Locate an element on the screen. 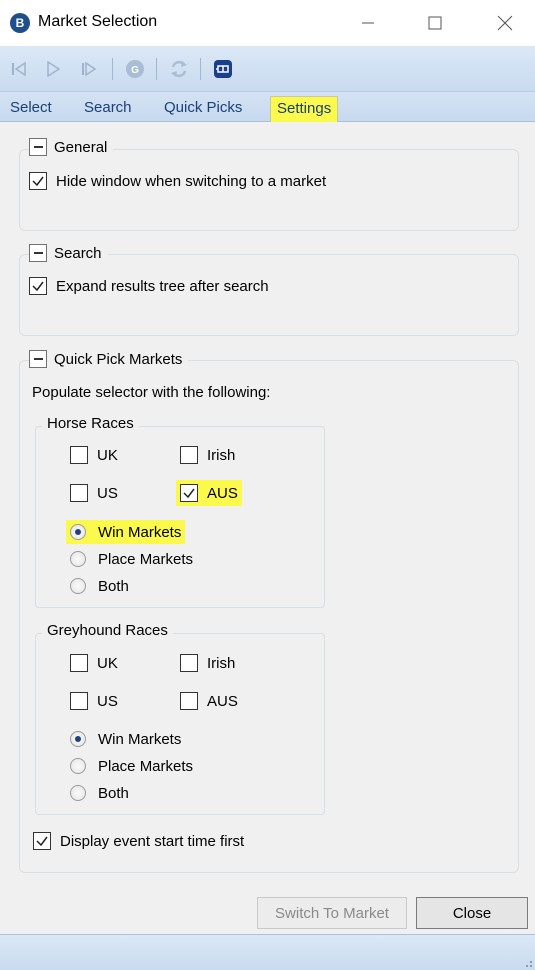  greyhound-place-radio is located at coordinates (78, 766).